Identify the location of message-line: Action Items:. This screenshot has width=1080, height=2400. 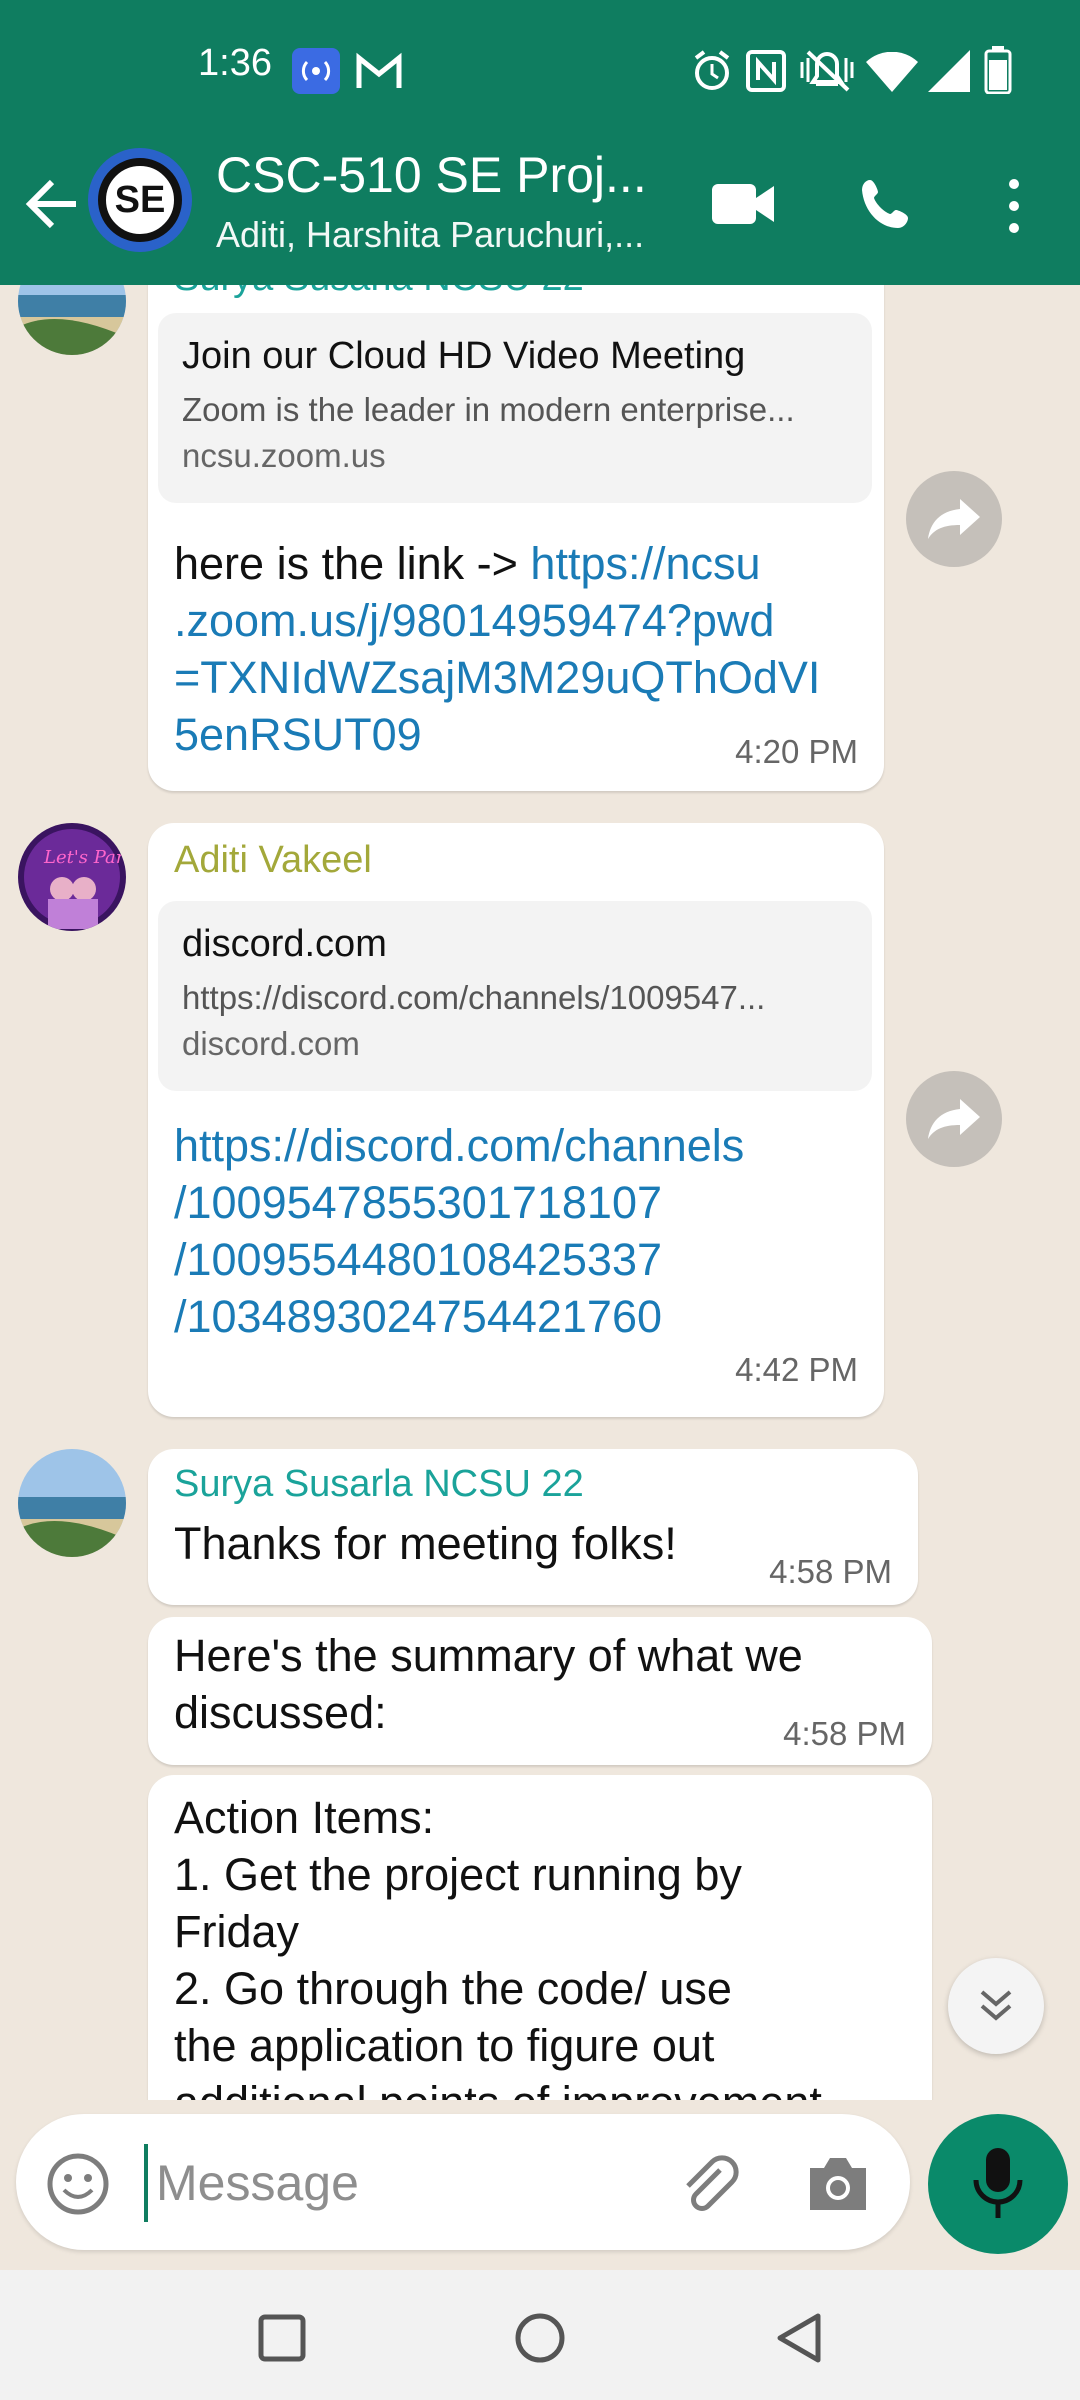
(304, 1817).